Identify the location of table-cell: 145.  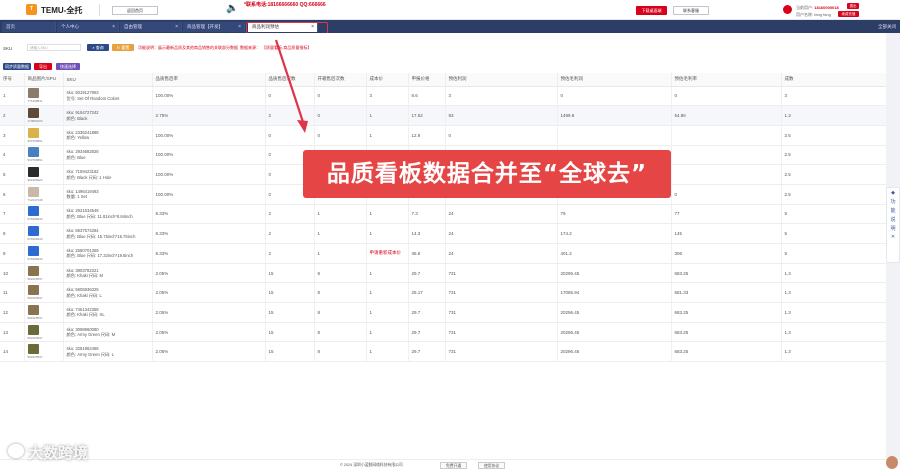
(726, 233).